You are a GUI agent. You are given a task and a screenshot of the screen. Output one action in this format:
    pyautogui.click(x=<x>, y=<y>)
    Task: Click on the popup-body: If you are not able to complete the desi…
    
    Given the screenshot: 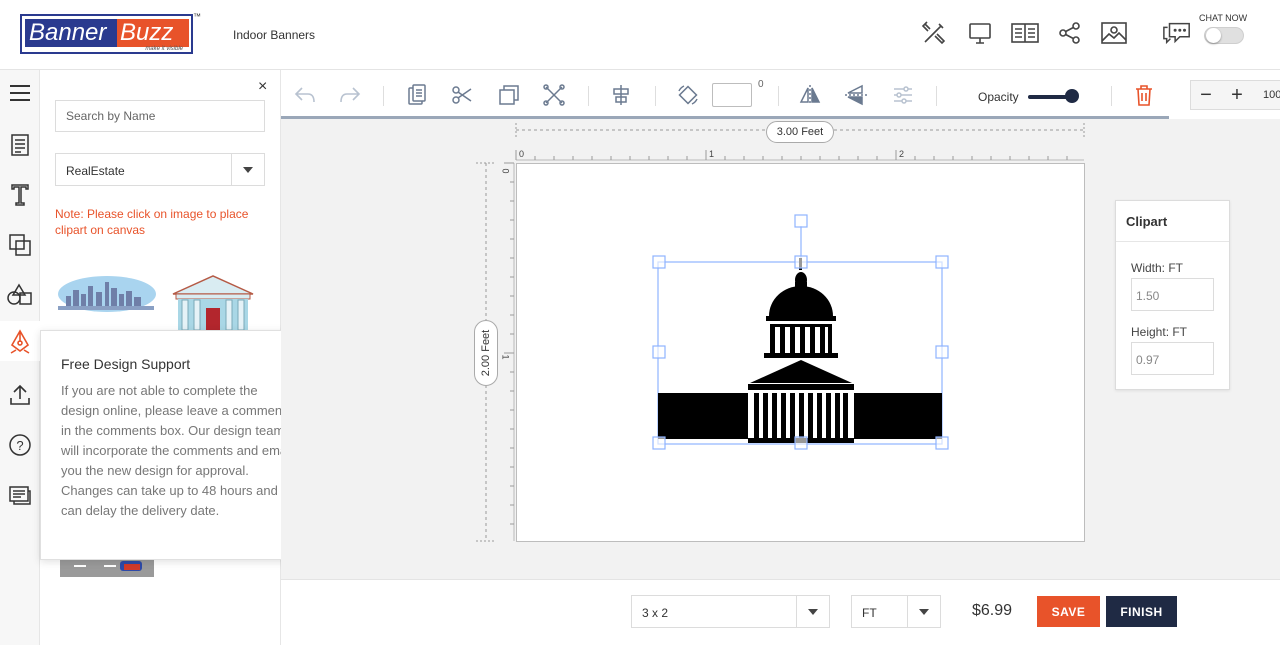 What is the action you would take?
    pyautogui.click(x=177, y=450)
    